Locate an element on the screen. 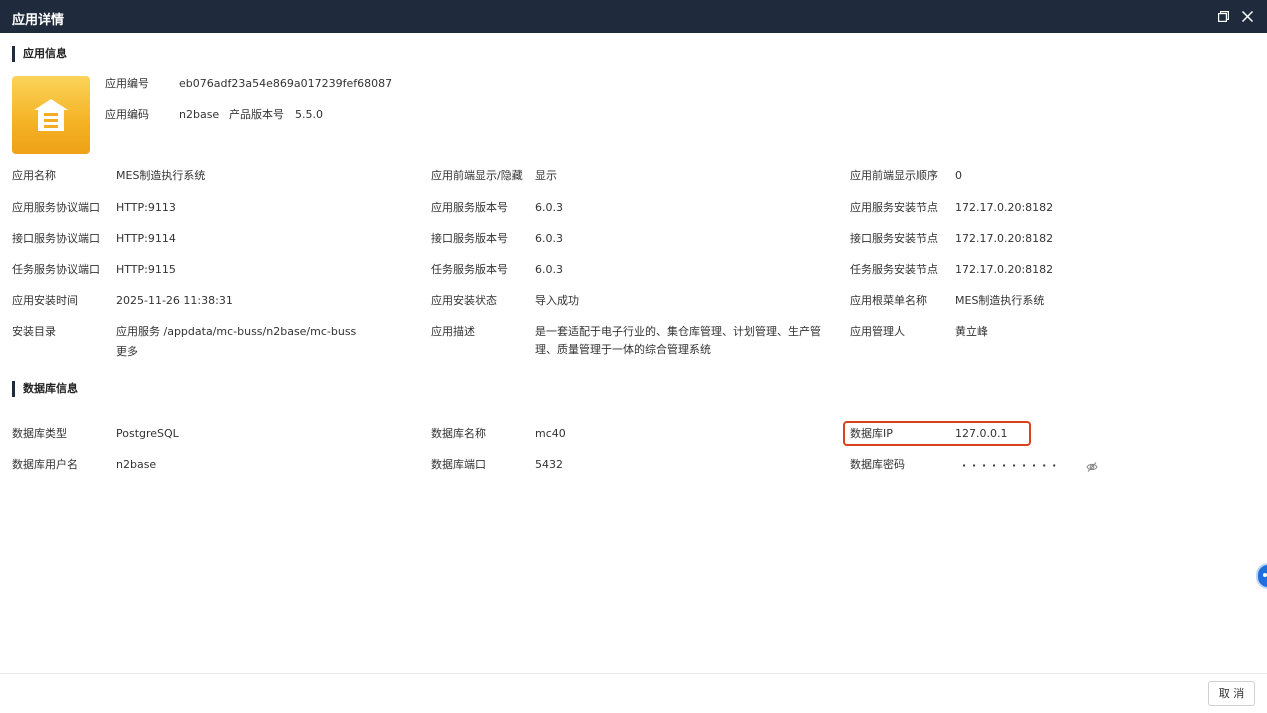 This screenshot has width=1267, height=713. app-logo is located at coordinates (51, 115).